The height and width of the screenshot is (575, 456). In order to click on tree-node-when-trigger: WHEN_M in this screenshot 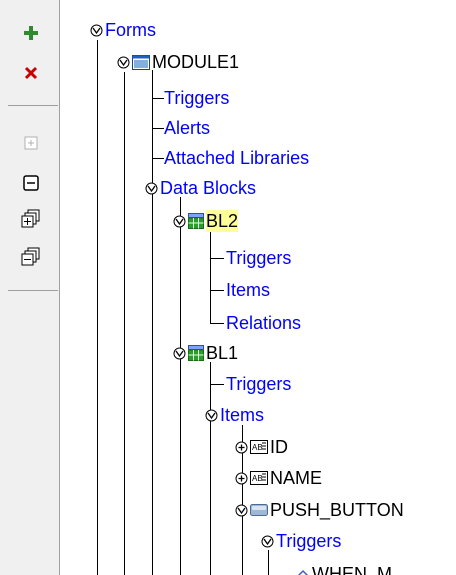, I will do `click(344, 568)`.